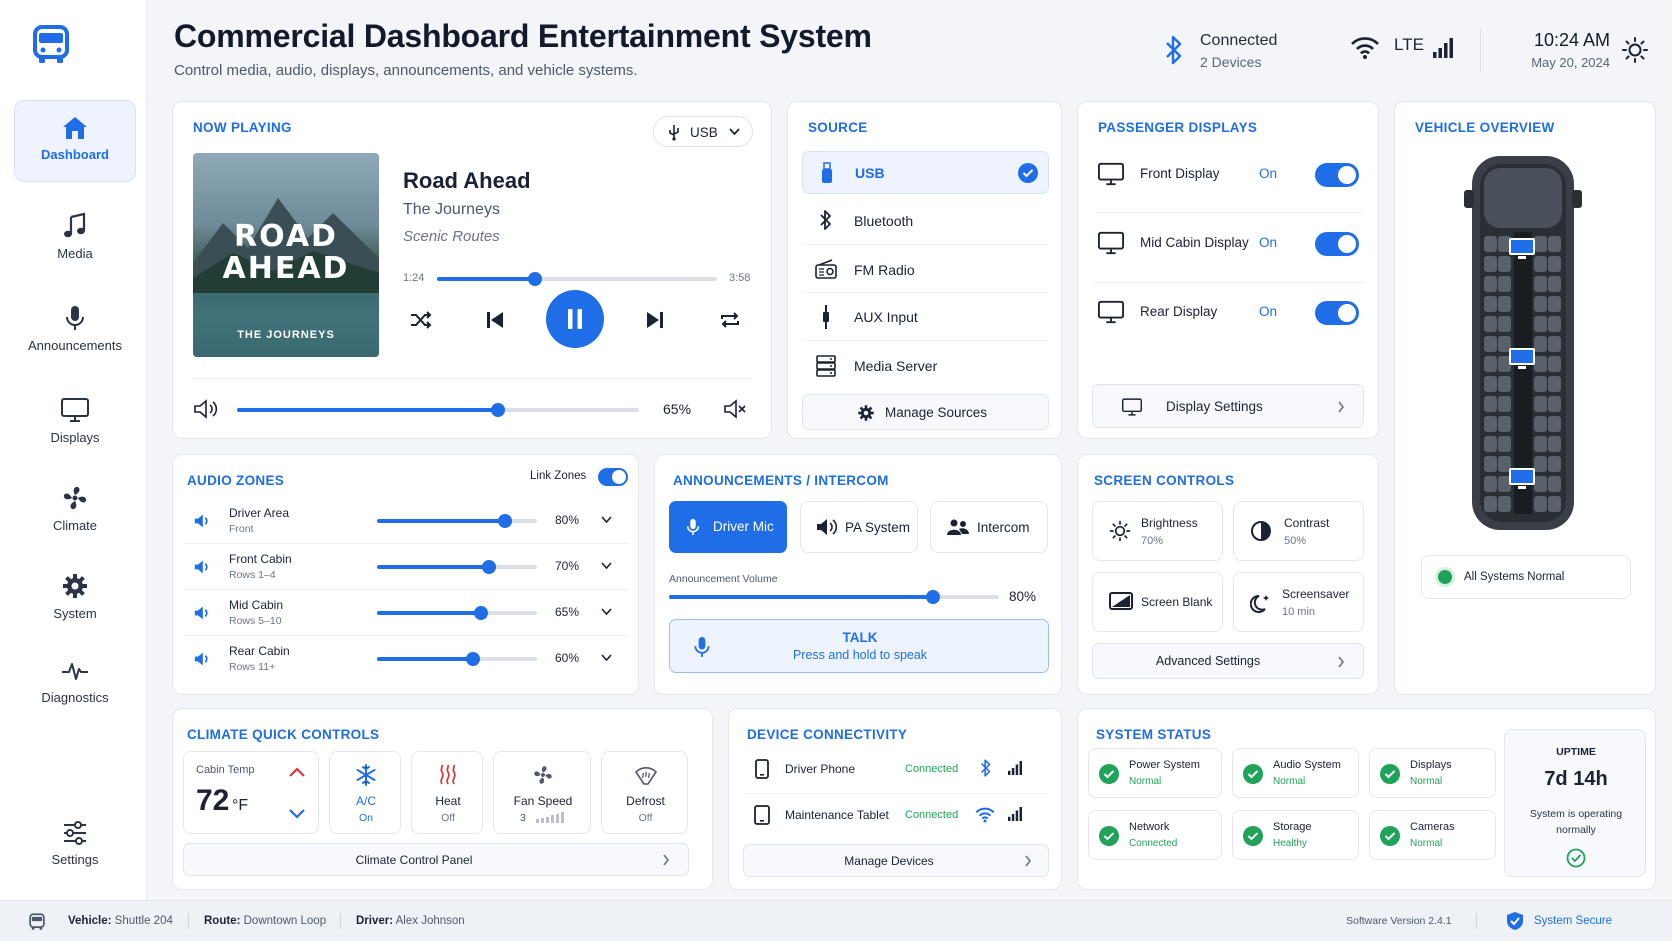 Image resolution: width=1672 pixels, height=941 pixels. What do you see at coordinates (75, 847) in the screenshot?
I see `sidebar-item-settings: Settings` at bounding box center [75, 847].